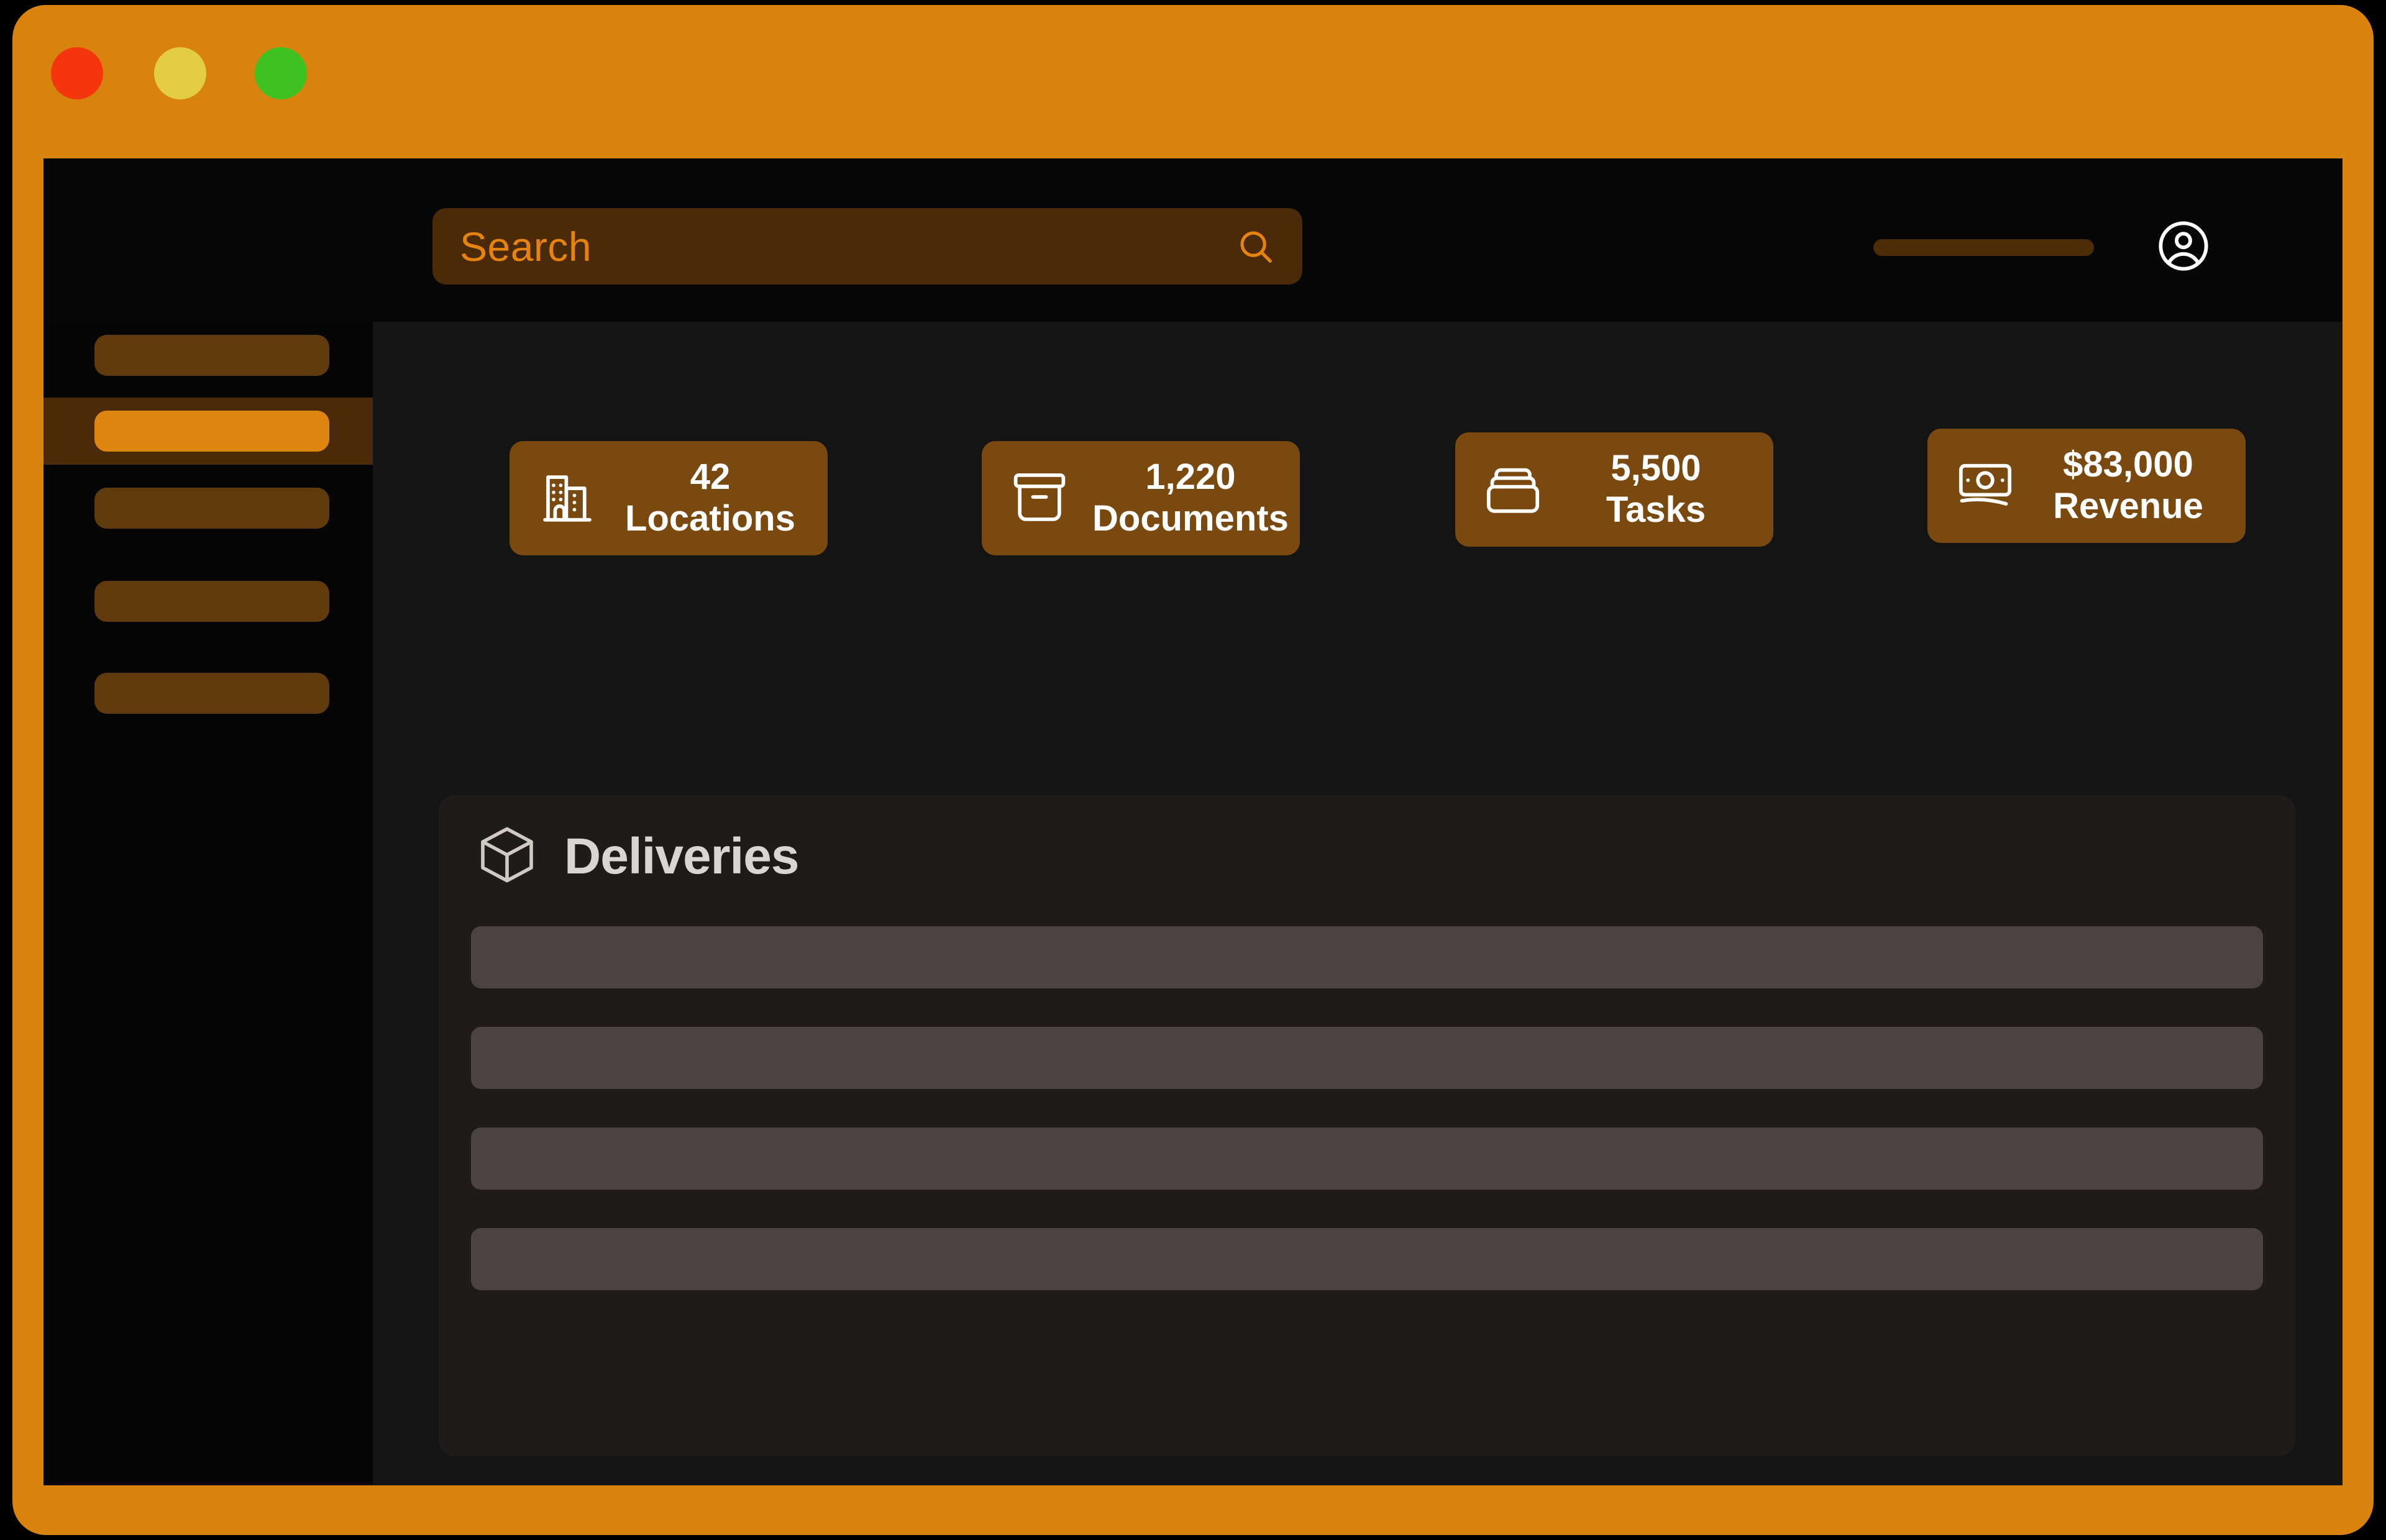 The image size is (2386, 1540). Describe the element at coordinates (1656, 468) in the screenshot. I see `stat-value: 5,500` at that location.